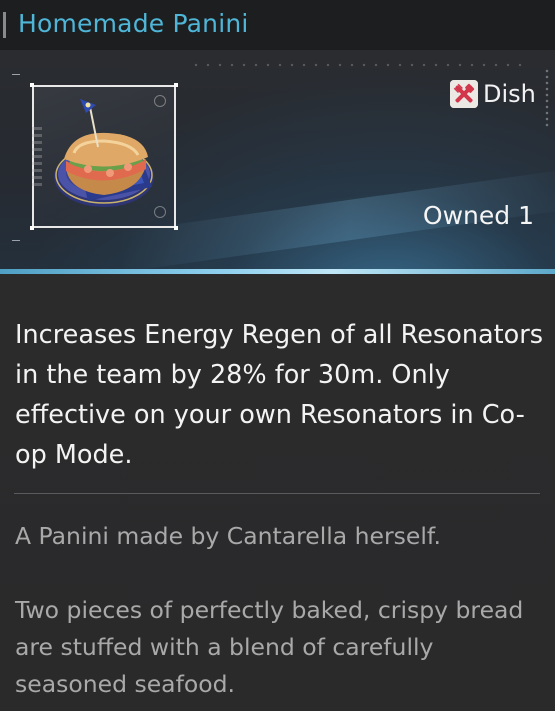 The height and width of the screenshot is (711, 555). I want to click on title-accent-bar, so click(4, 25).